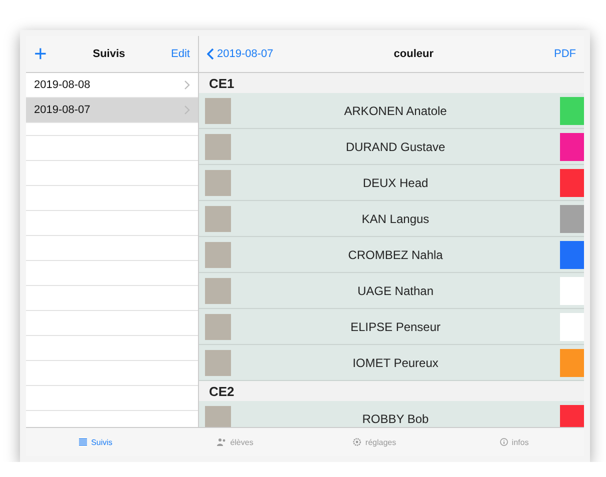  What do you see at coordinates (357, 442) in the screenshot?
I see `gear-icon` at bounding box center [357, 442].